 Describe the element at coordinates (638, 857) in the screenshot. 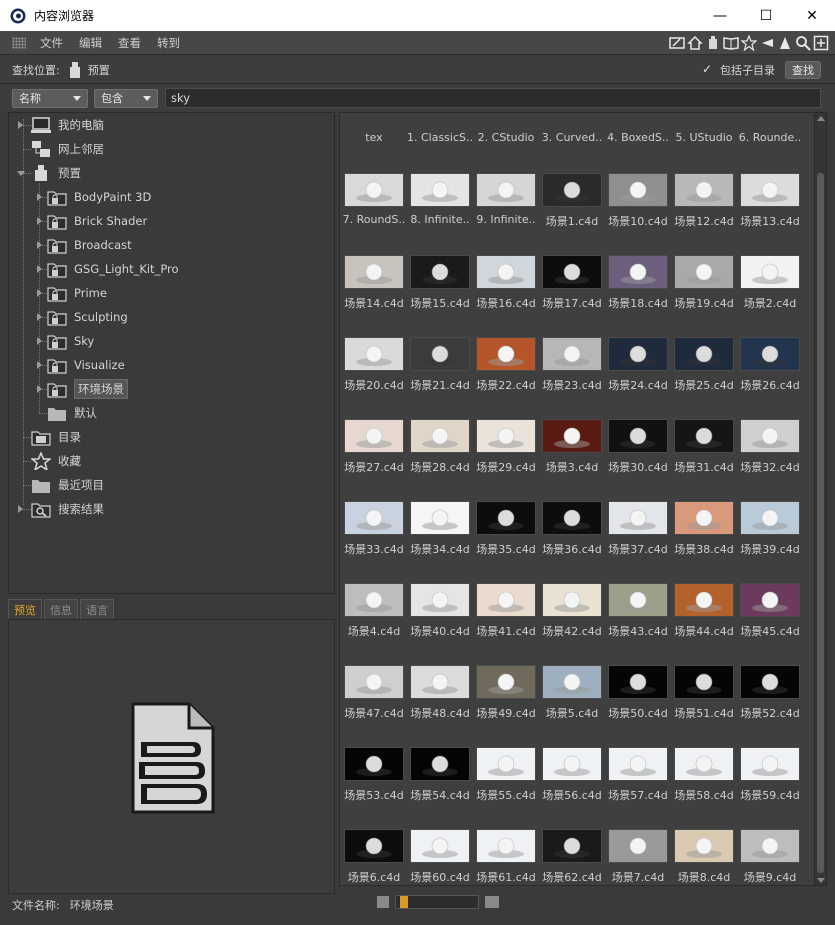

I see `grid-item: 场景7.c4d` at that location.